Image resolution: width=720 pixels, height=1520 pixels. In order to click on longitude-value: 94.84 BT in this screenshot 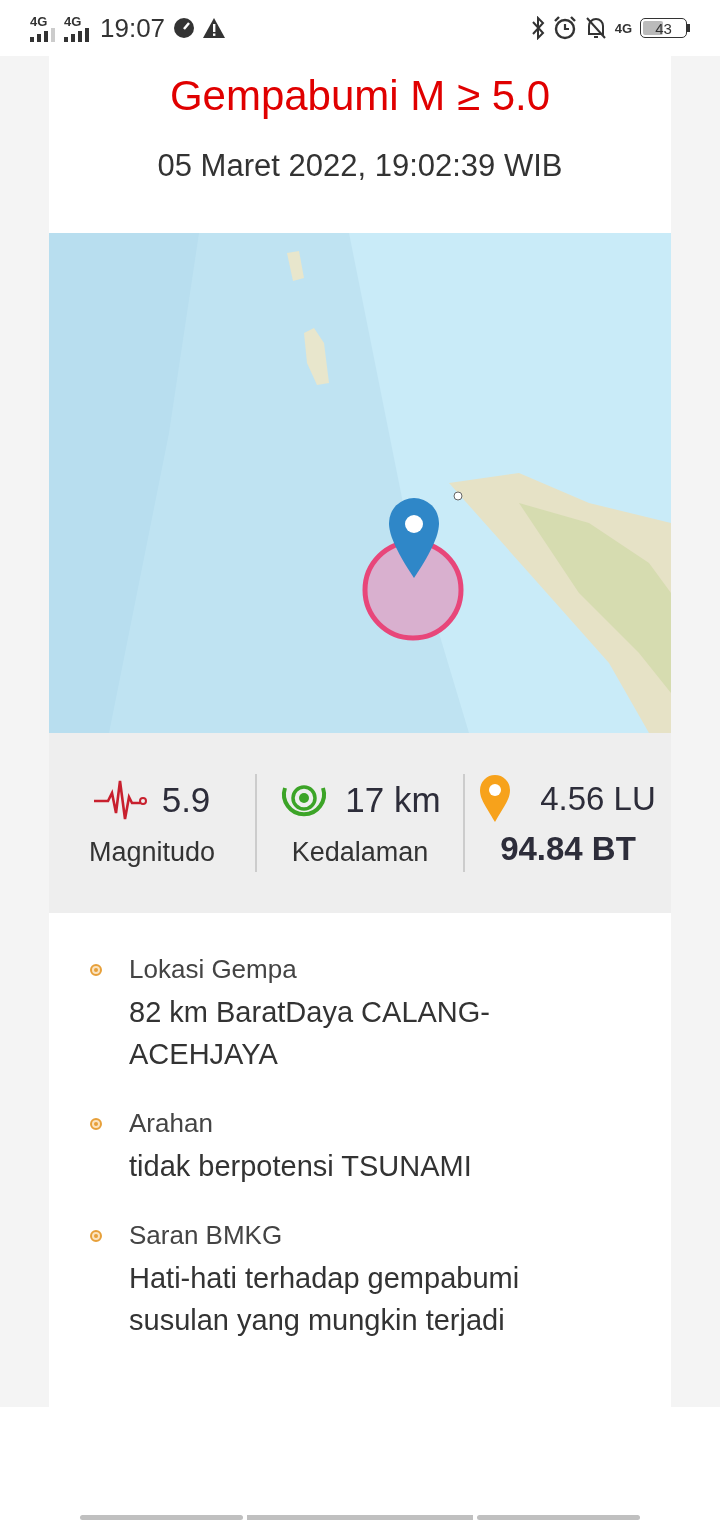, I will do `click(568, 848)`.